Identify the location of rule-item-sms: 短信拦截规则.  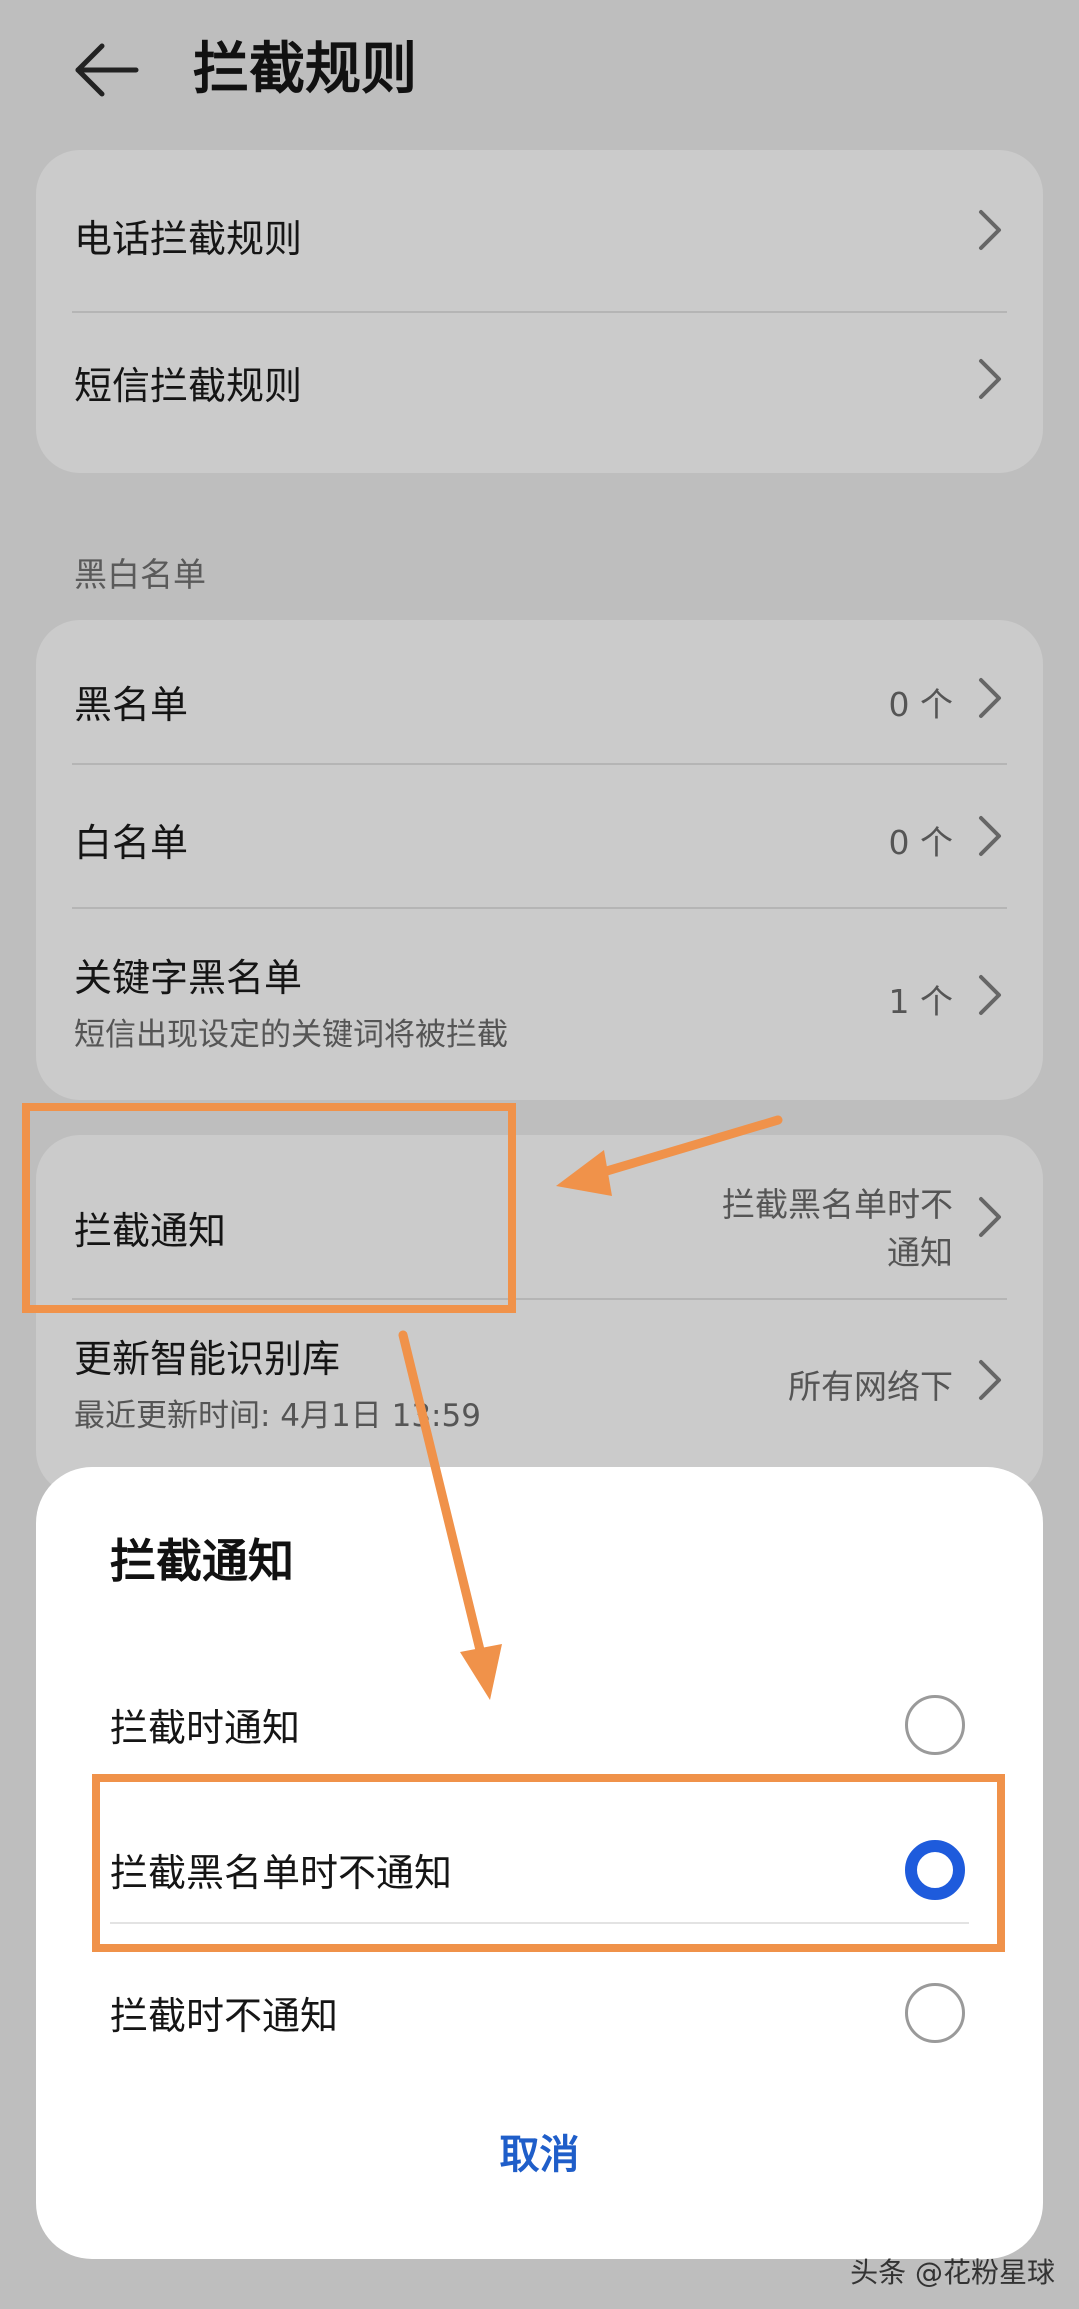
(539, 393).